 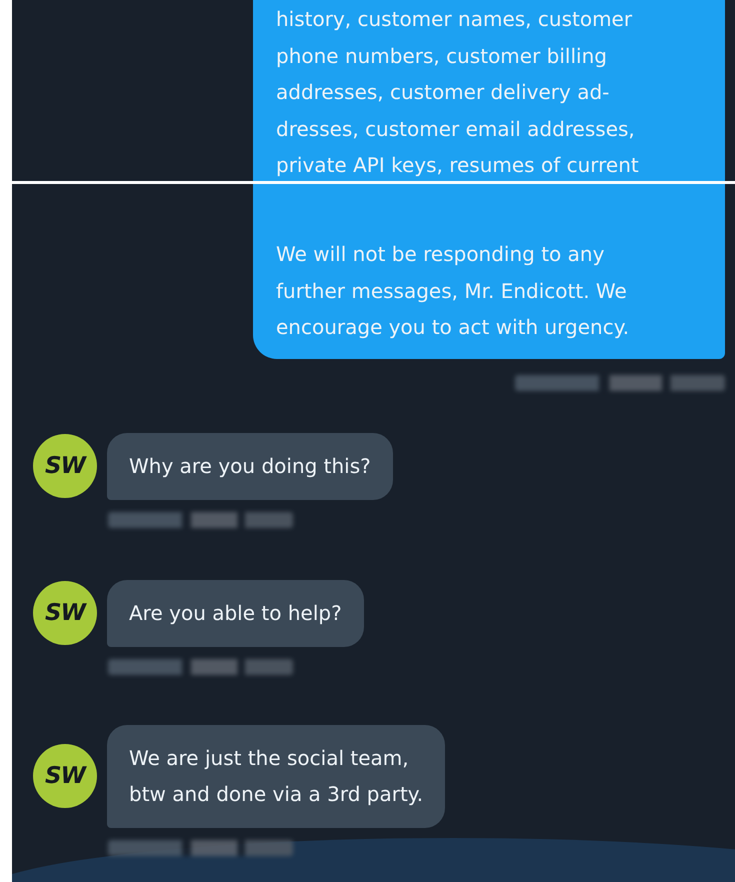 What do you see at coordinates (235, 613) in the screenshot?
I see `received-message: Are you able to help?` at bounding box center [235, 613].